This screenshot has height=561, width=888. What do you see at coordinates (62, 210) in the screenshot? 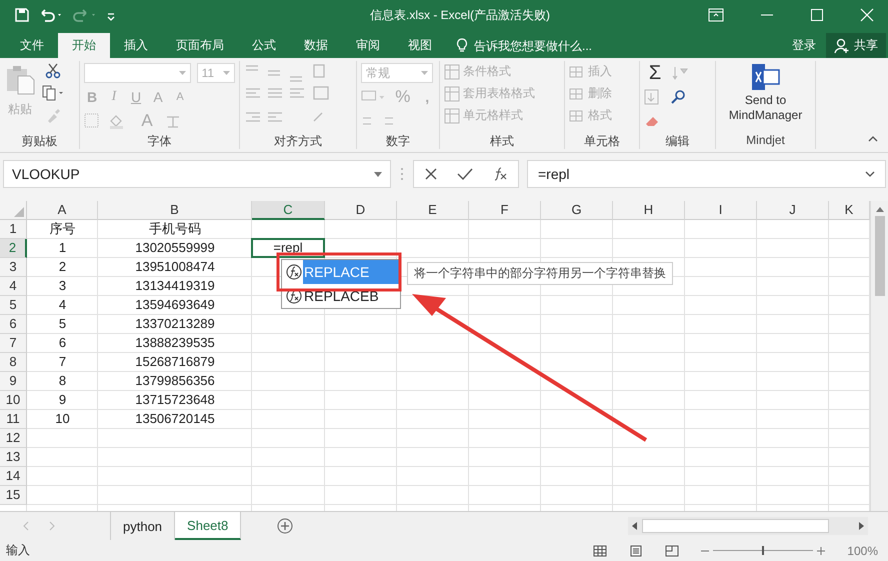
I see `column-header: A` at bounding box center [62, 210].